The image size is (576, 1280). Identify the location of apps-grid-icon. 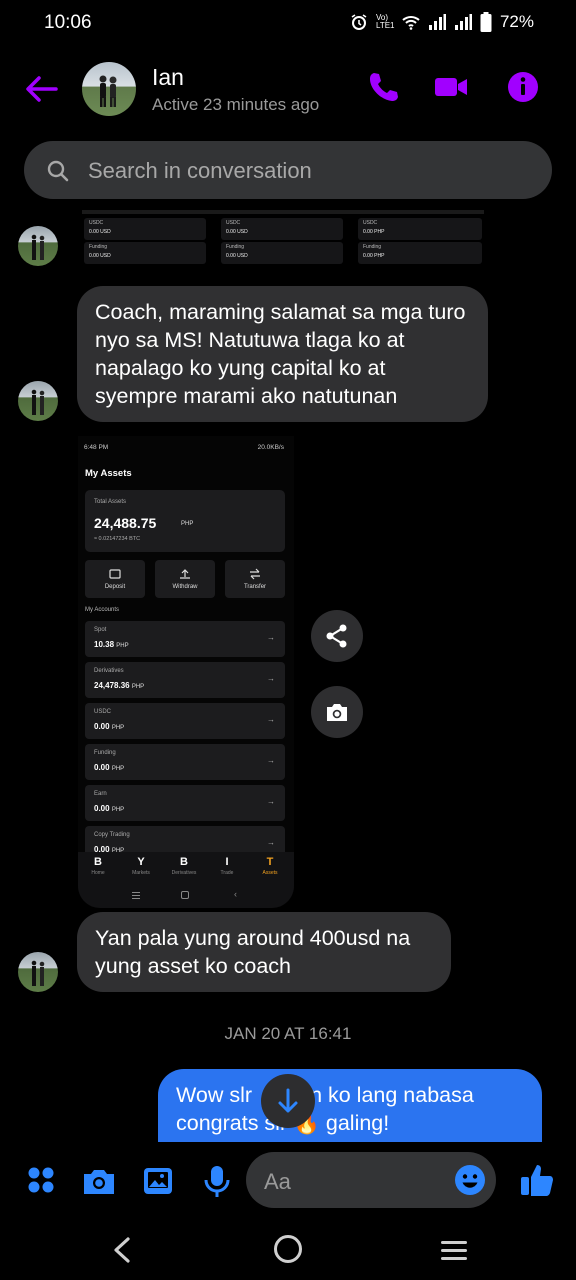
(43, 1181).